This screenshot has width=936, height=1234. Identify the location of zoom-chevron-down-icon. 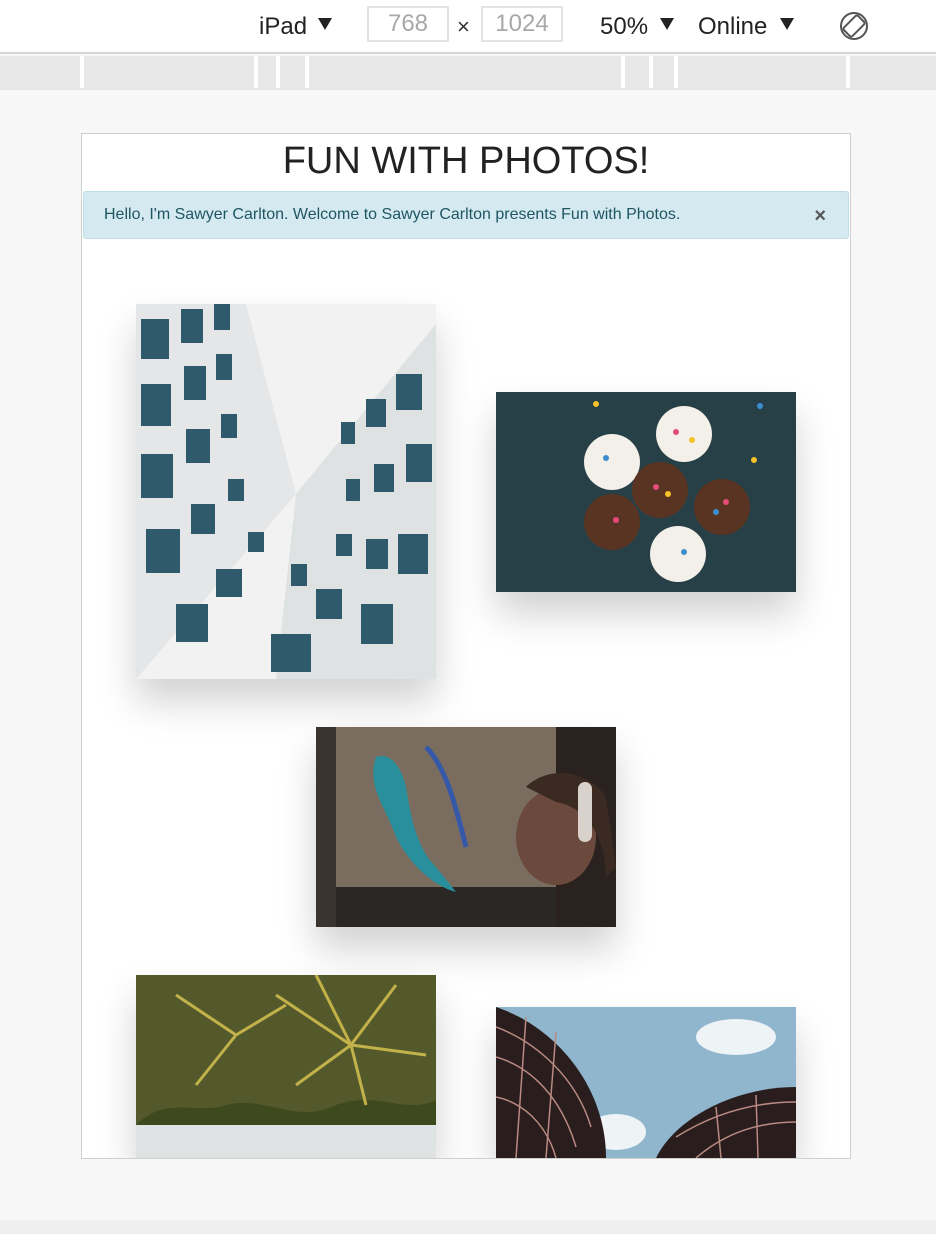
(667, 24).